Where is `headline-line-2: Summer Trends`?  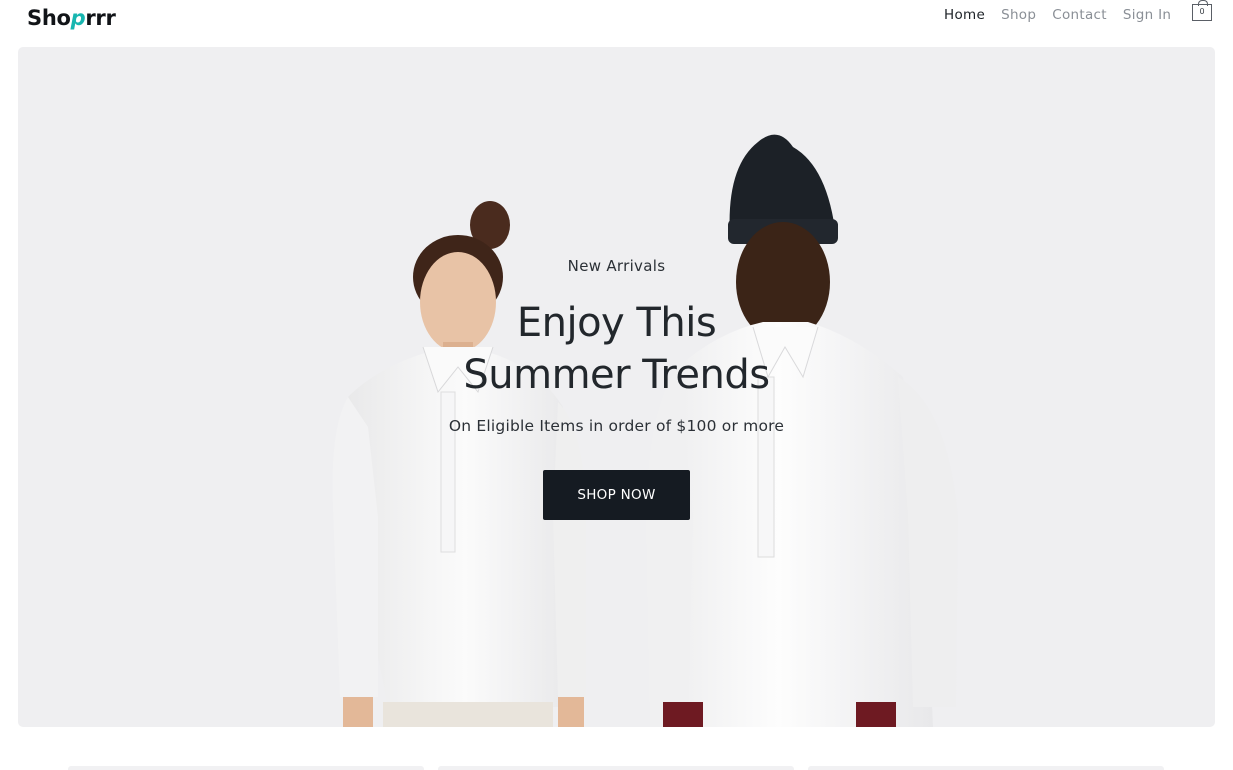 headline-line-2: Summer Trends is located at coordinates (616, 375).